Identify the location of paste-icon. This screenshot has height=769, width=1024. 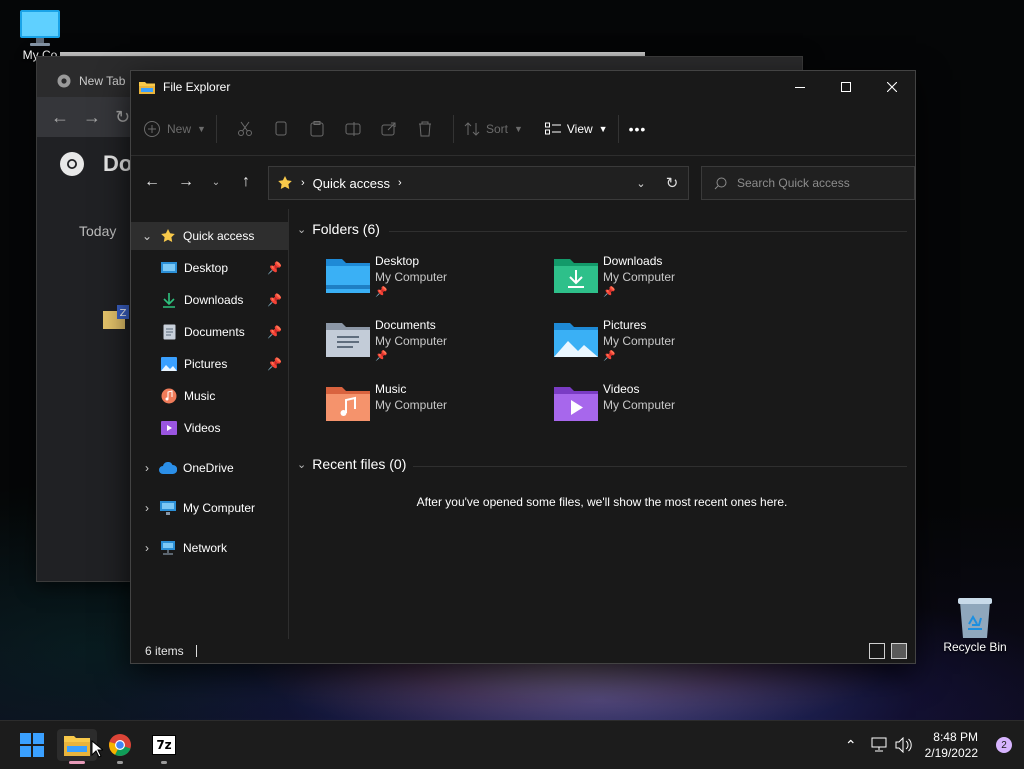
(317, 129).